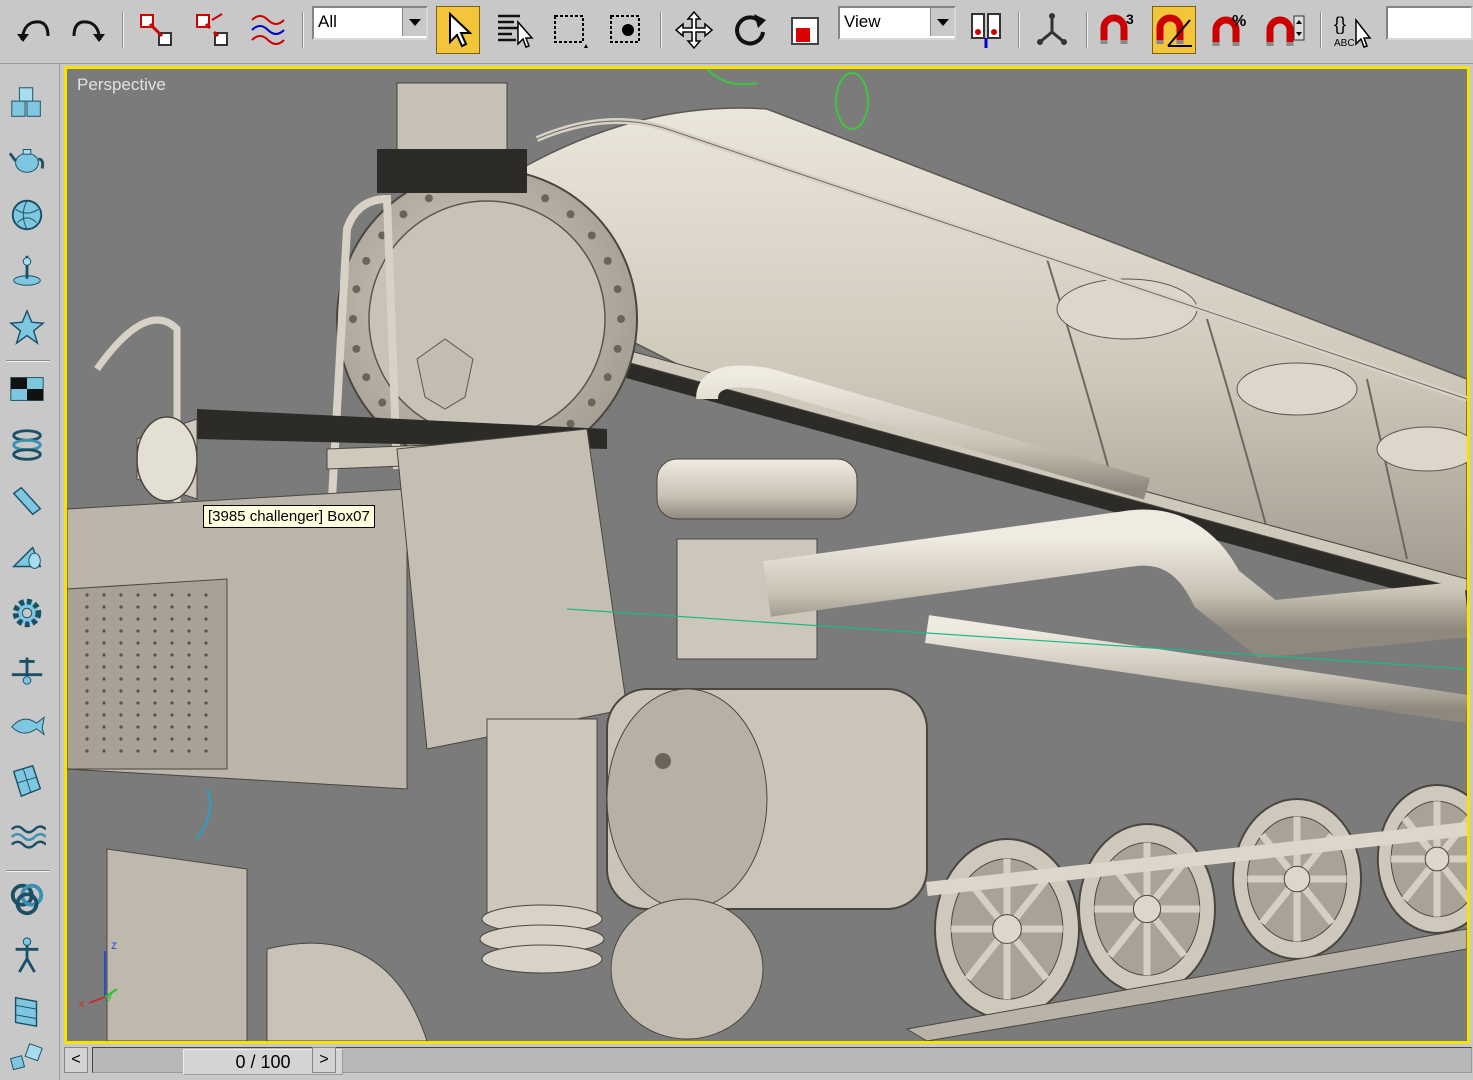  I want to click on bind-to-space-warp-button, so click(268, 30).